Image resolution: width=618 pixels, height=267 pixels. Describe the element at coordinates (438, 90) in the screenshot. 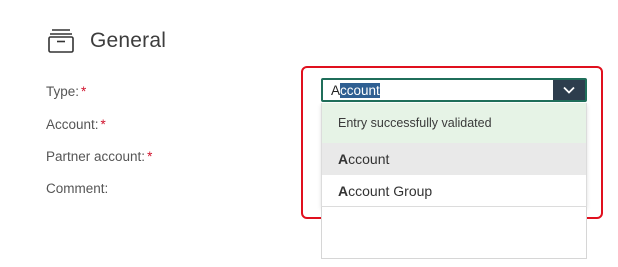

I see `type-input: Account` at that location.